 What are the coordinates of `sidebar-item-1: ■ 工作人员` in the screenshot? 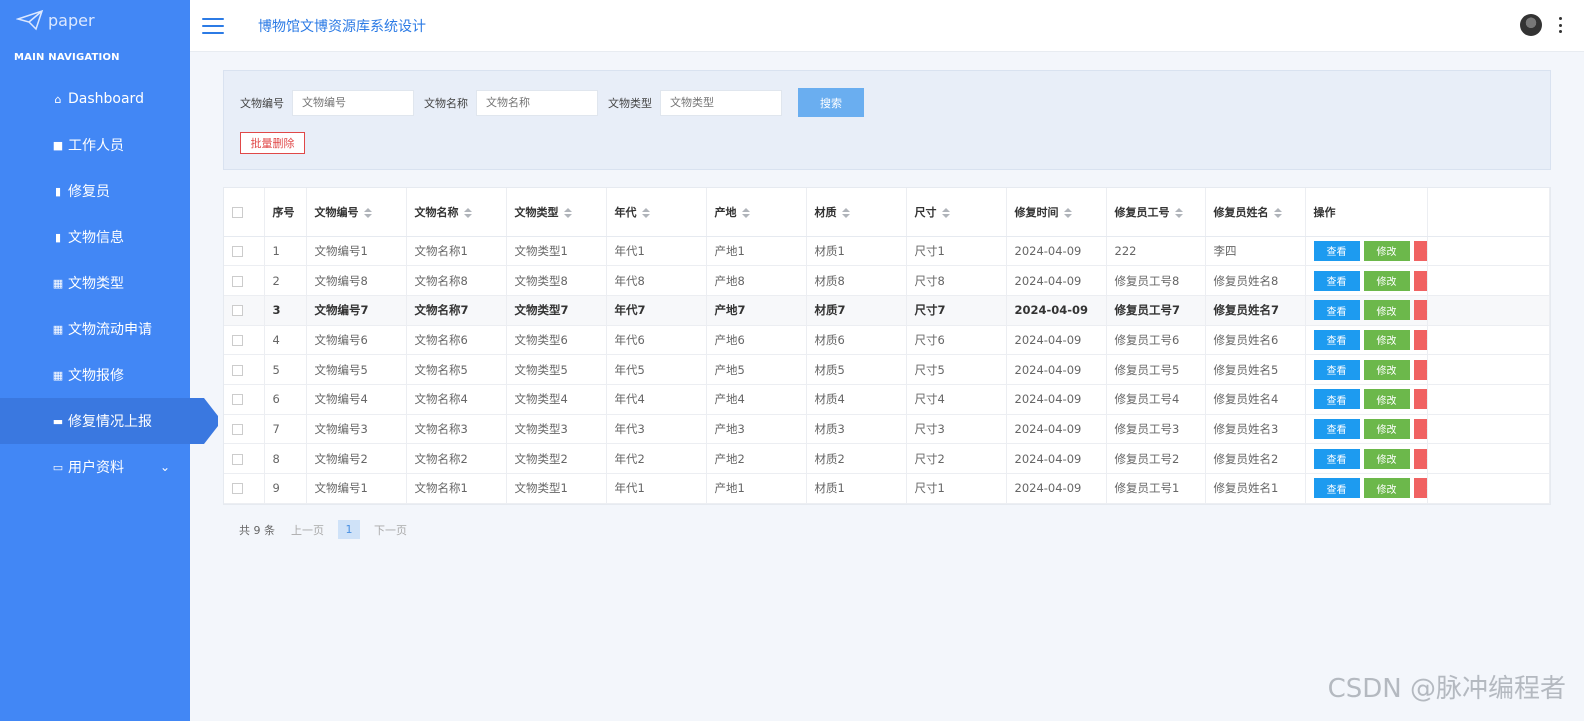 It's located at (95, 145).